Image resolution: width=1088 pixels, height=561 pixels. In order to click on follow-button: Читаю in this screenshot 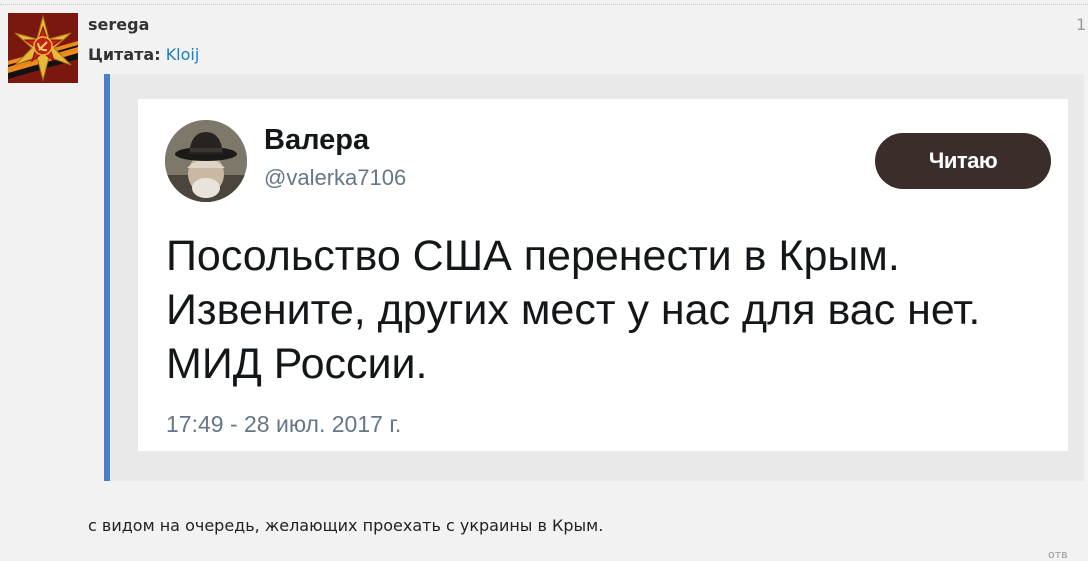, I will do `click(963, 161)`.